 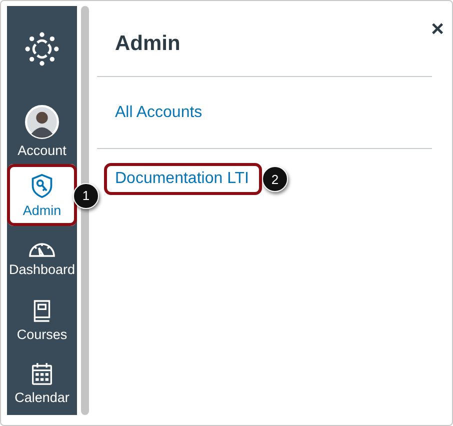 I want to click on step-badge: 2, so click(x=275, y=179).